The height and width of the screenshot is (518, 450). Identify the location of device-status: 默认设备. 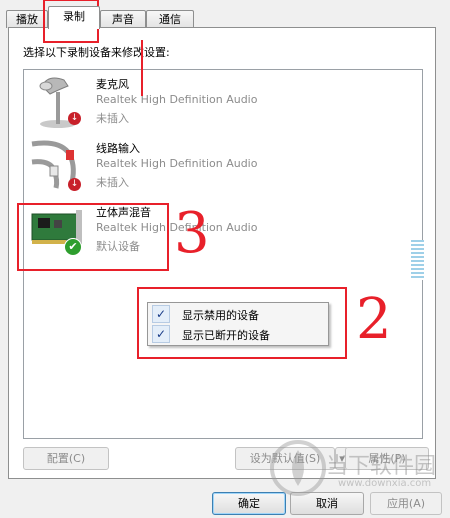
(118, 246).